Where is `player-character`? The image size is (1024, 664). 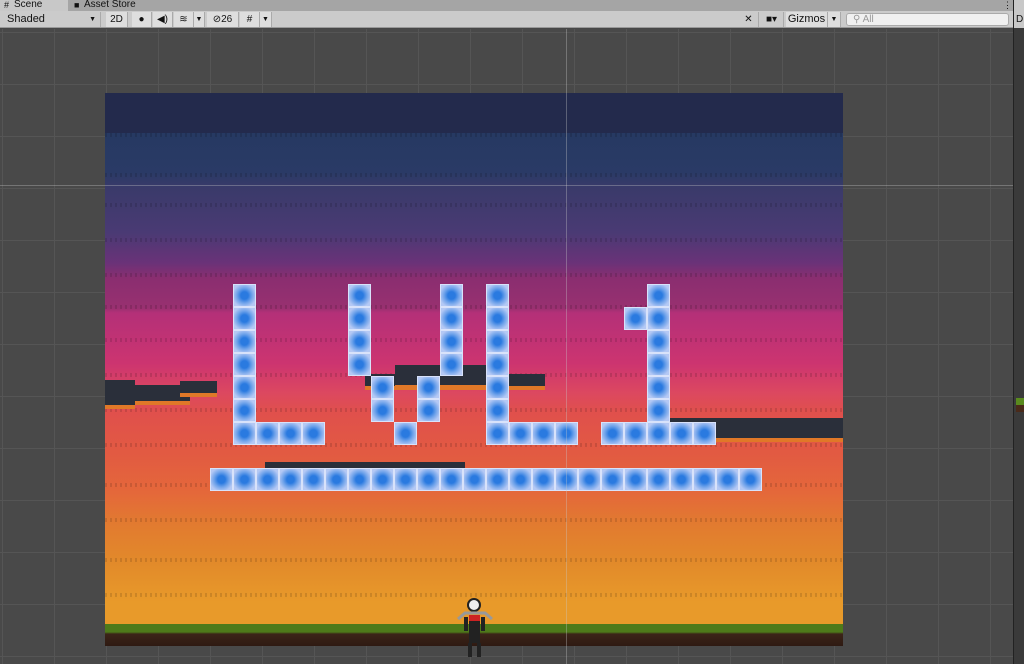 player-character is located at coordinates (475, 628).